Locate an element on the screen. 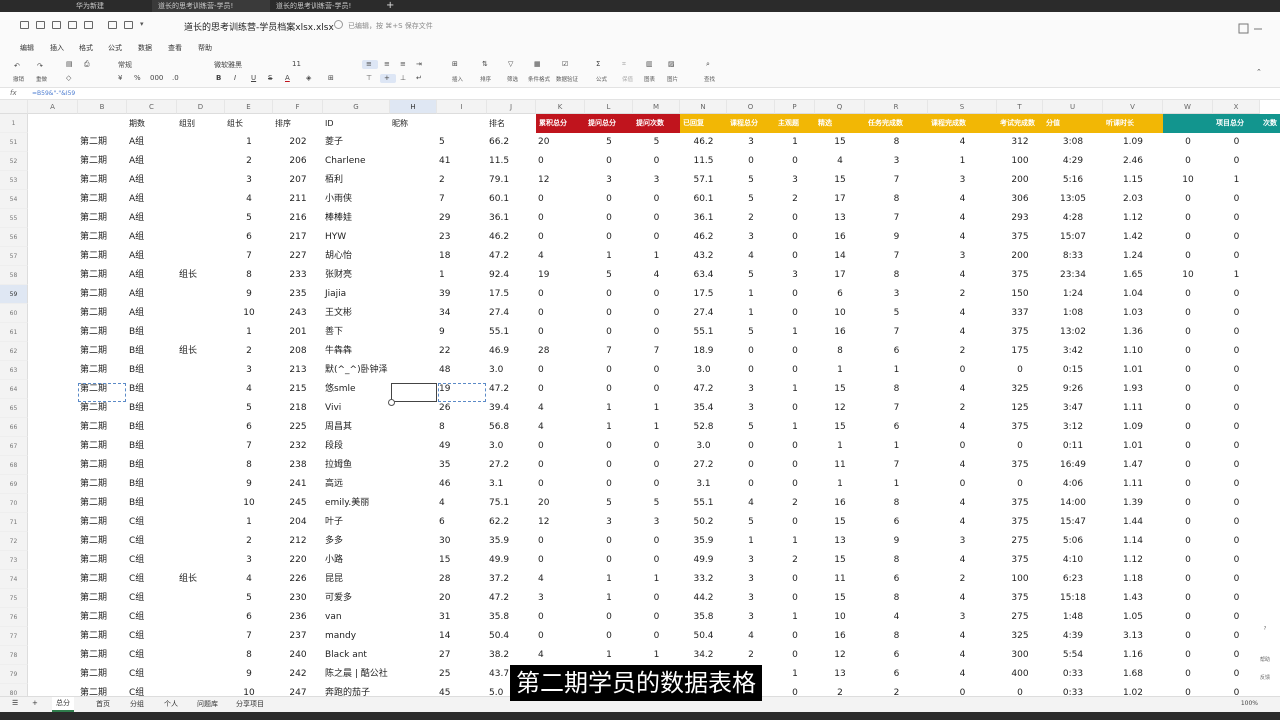 Image resolution: width=1280 pixels, height=720 pixels. table-cell: 62.2 is located at coordinates (511, 522).